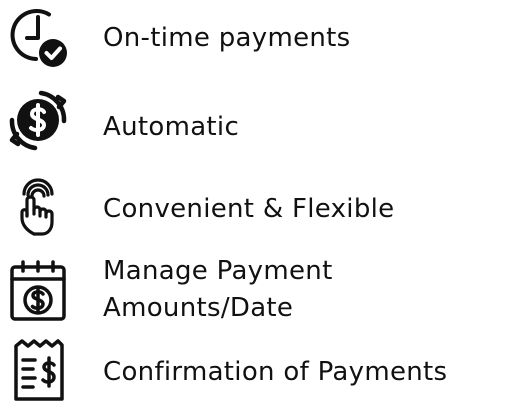  I want to click on receipt-dollar-icon, so click(38, 370).